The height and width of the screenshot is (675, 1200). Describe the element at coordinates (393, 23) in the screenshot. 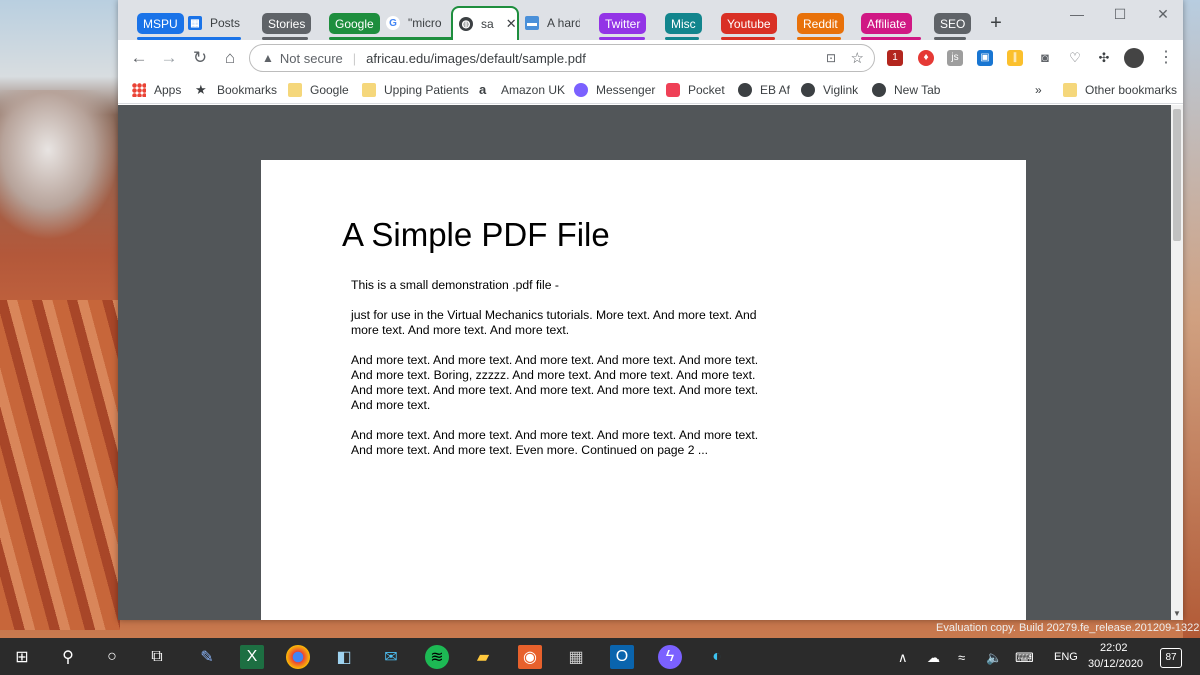

I see `google-g-icon: G` at that location.